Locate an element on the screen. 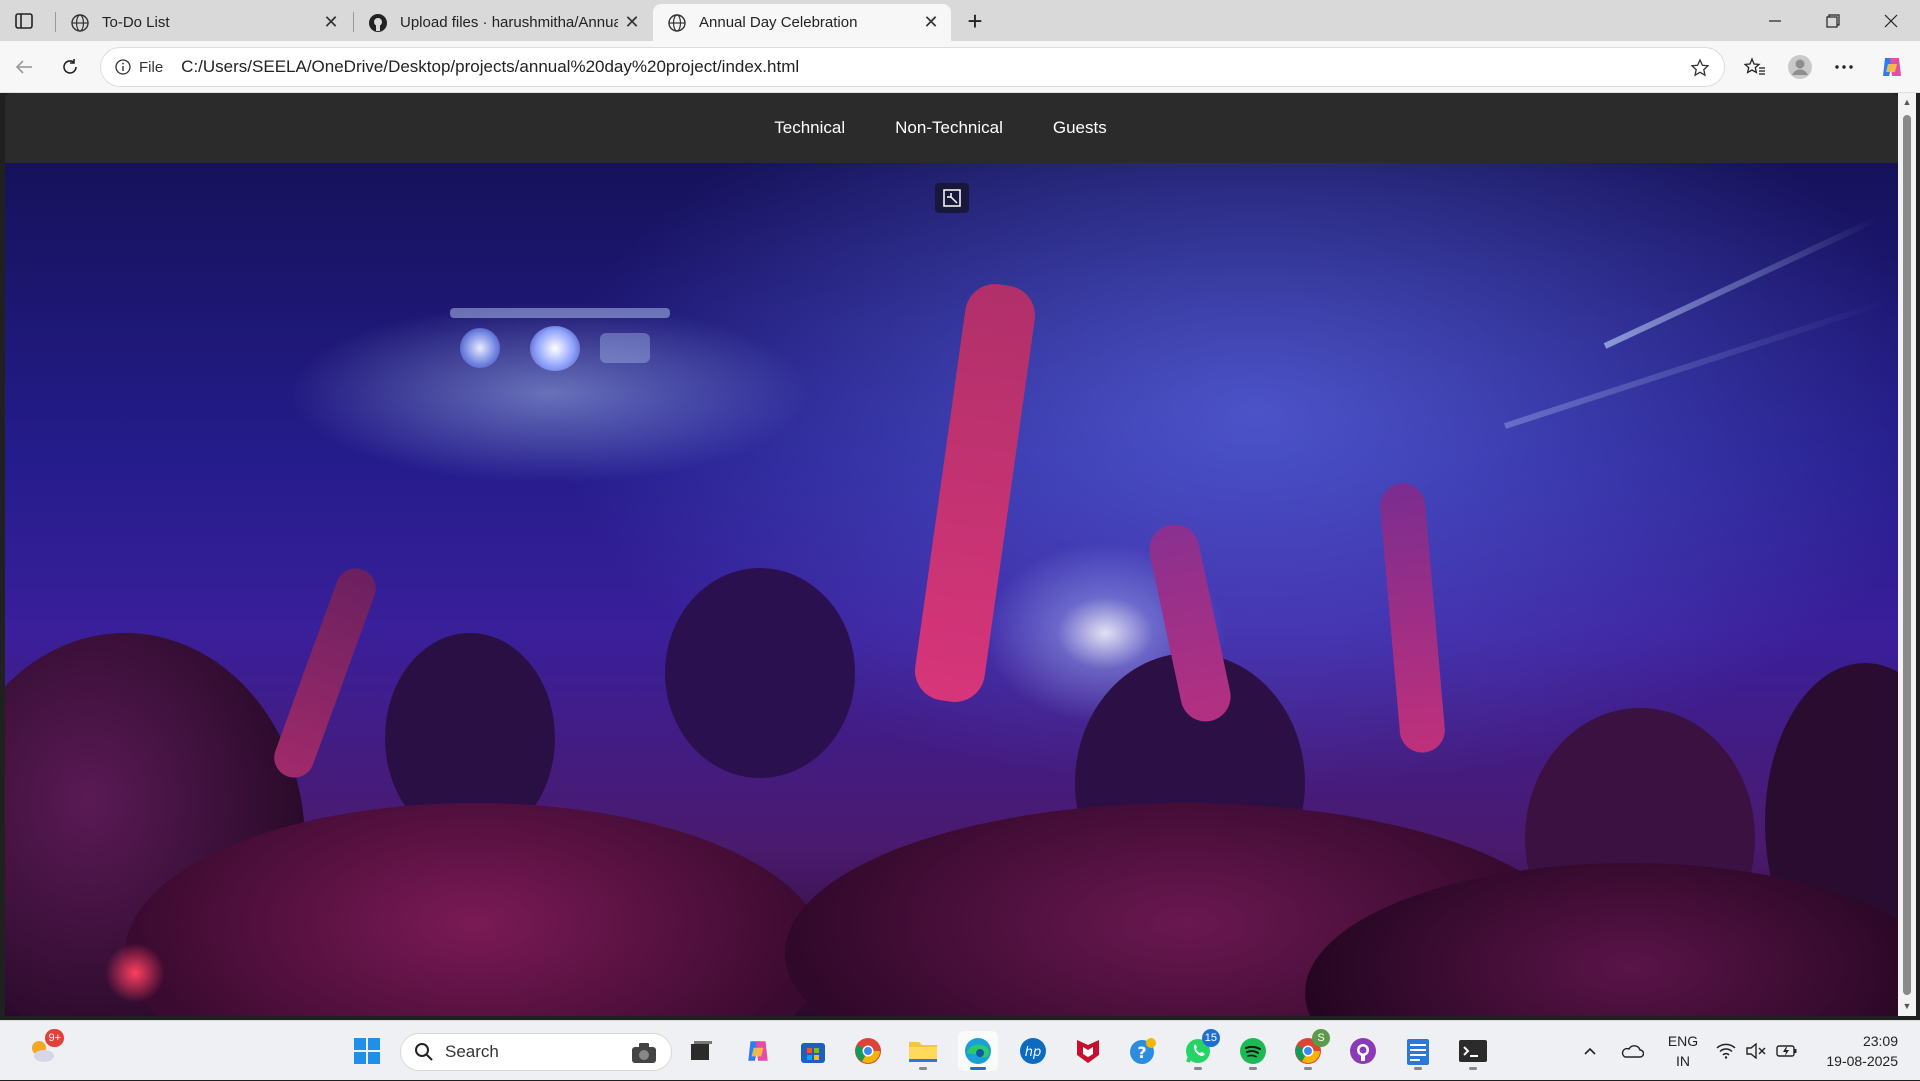  restore-icon is located at coordinates (1833, 20).